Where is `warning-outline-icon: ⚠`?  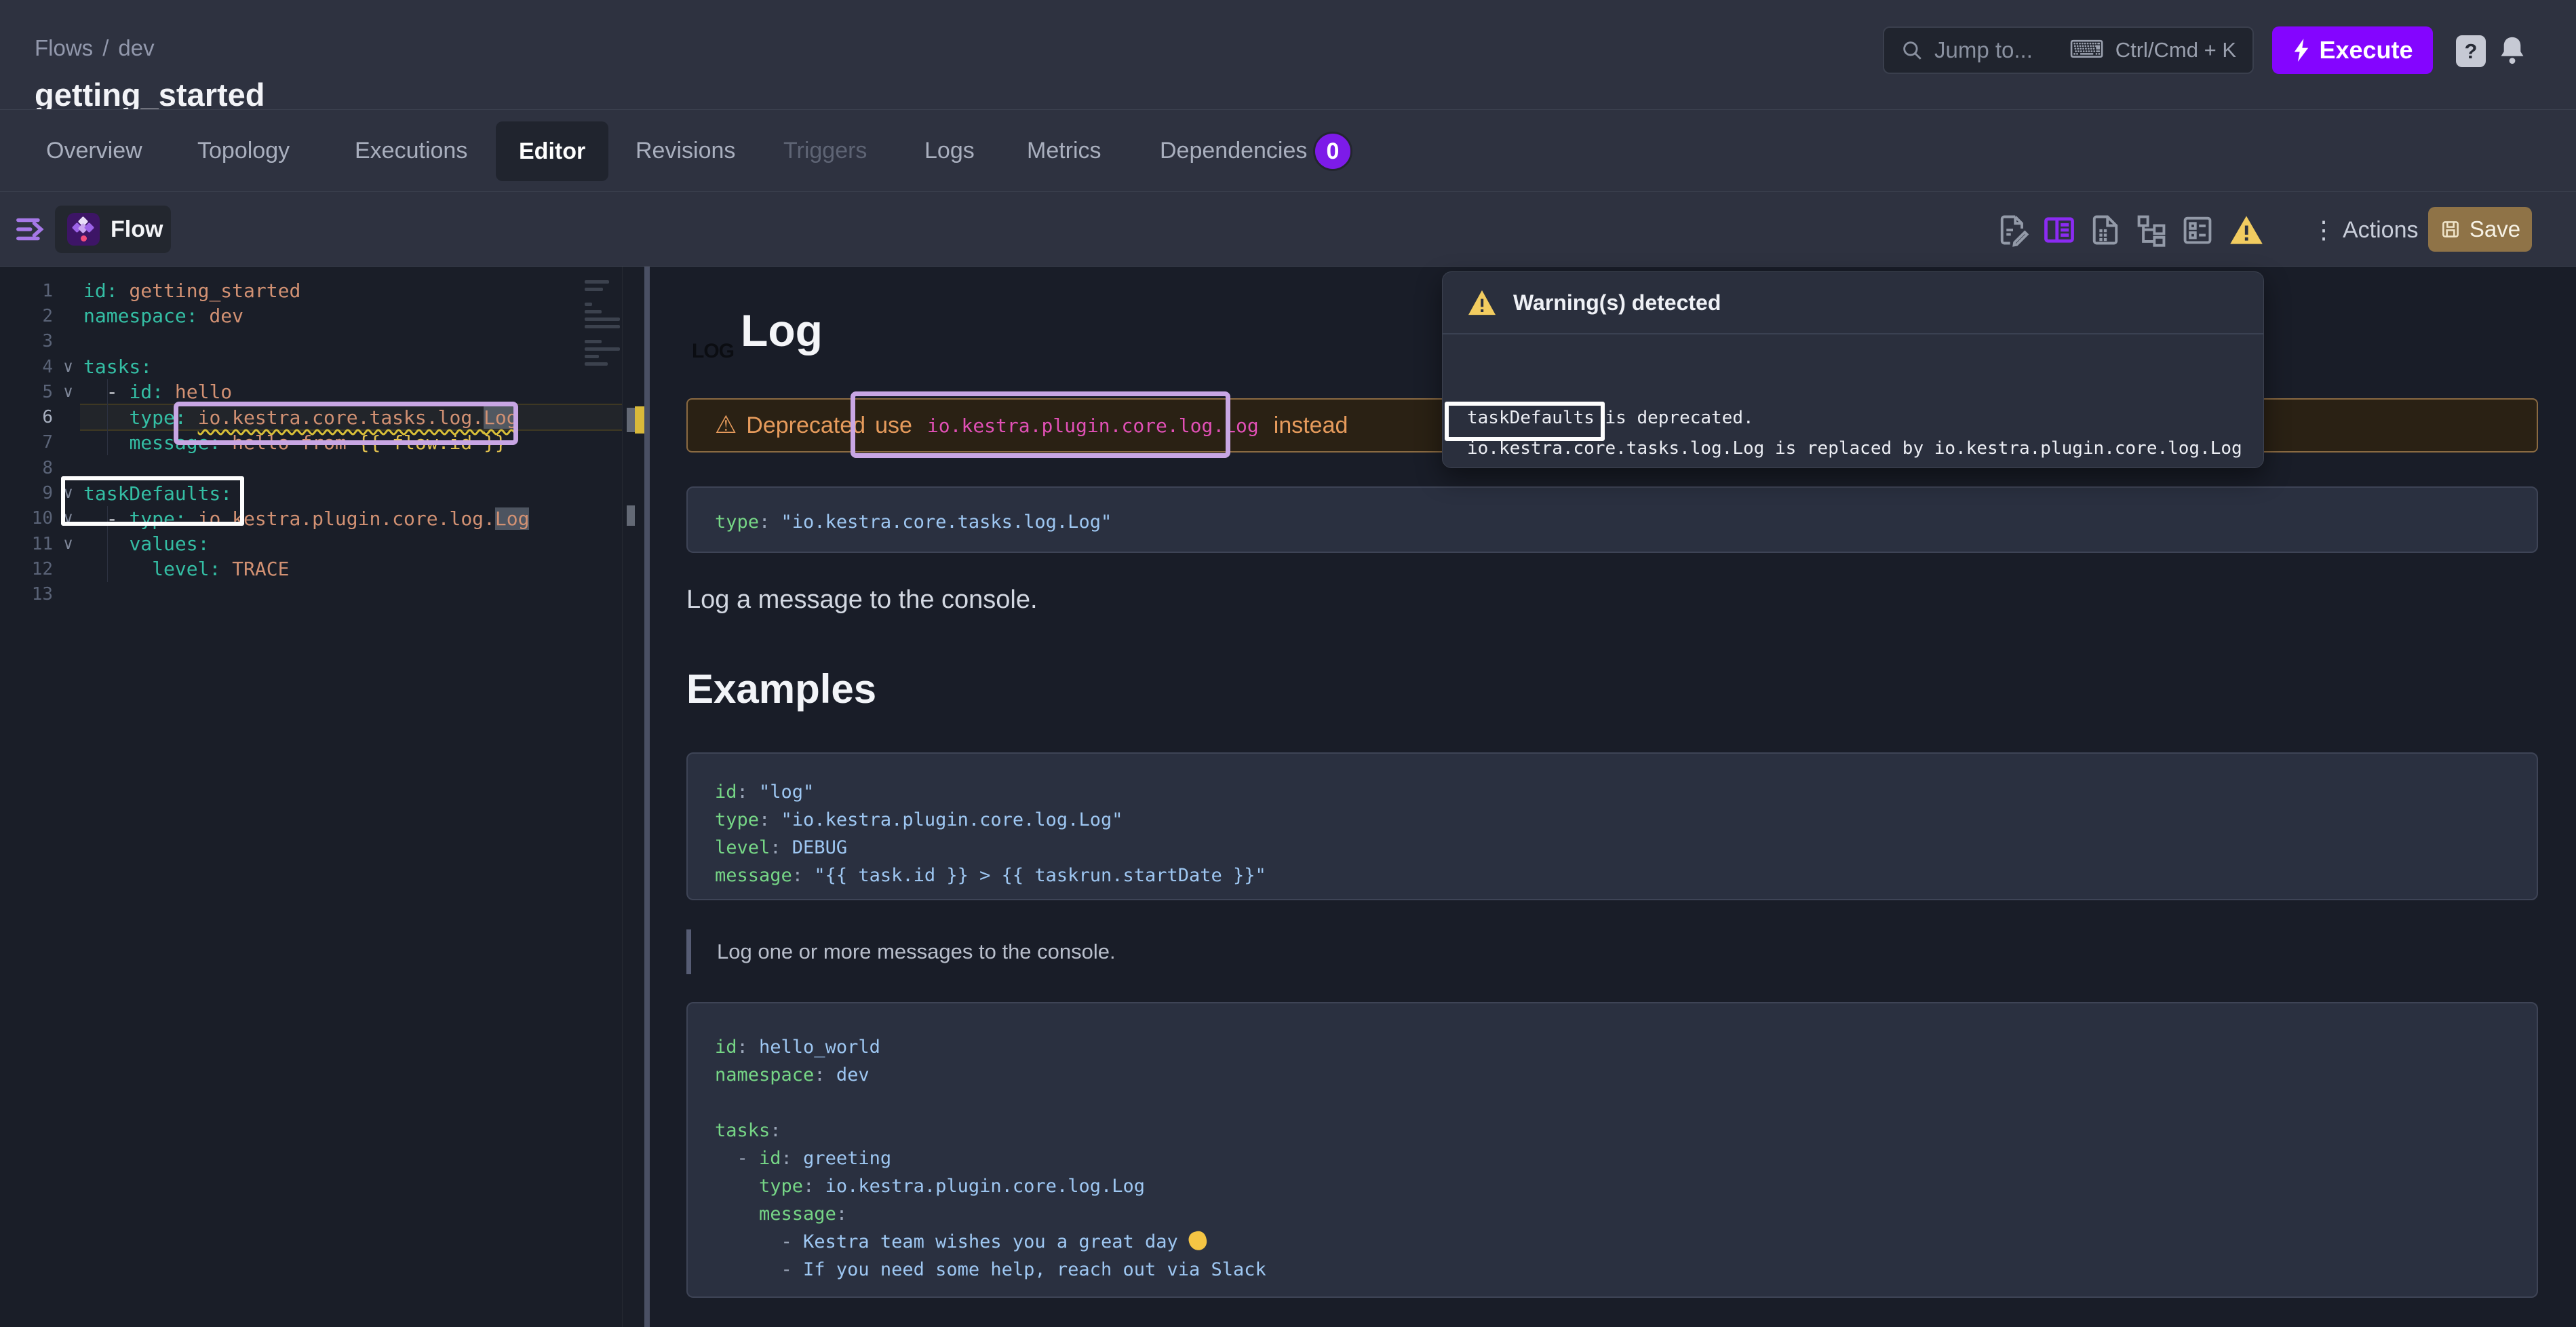 warning-outline-icon: ⚠ is located at coordinates (726, 425).